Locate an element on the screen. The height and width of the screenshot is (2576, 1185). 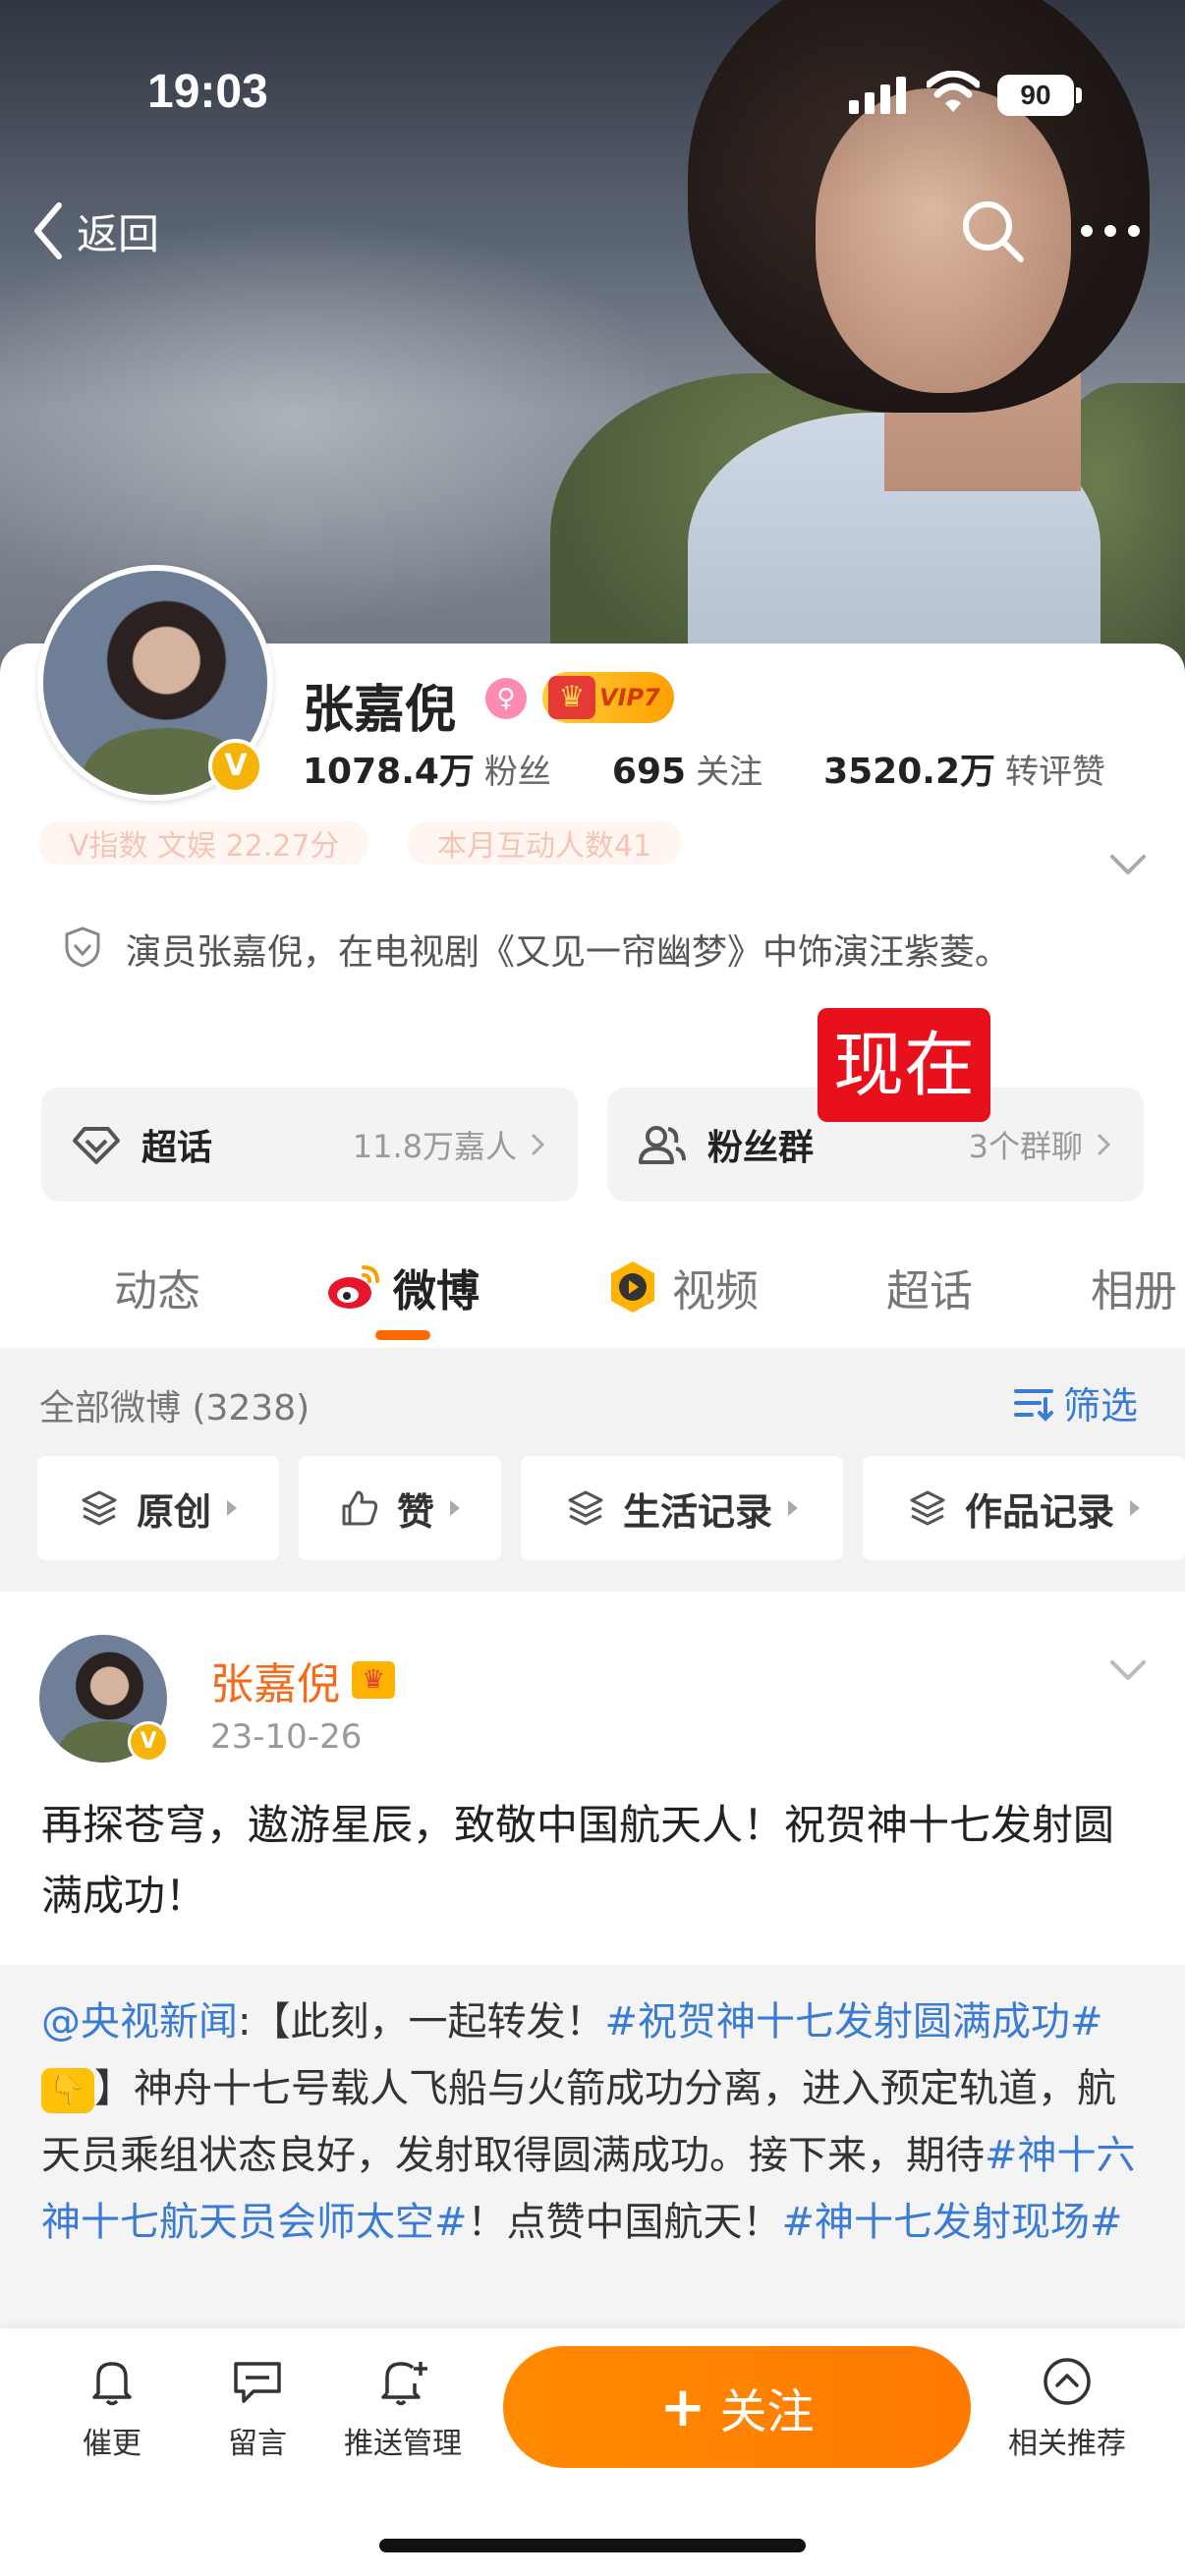
followers-label: 粉丝 is located at coordinates (517, 769).